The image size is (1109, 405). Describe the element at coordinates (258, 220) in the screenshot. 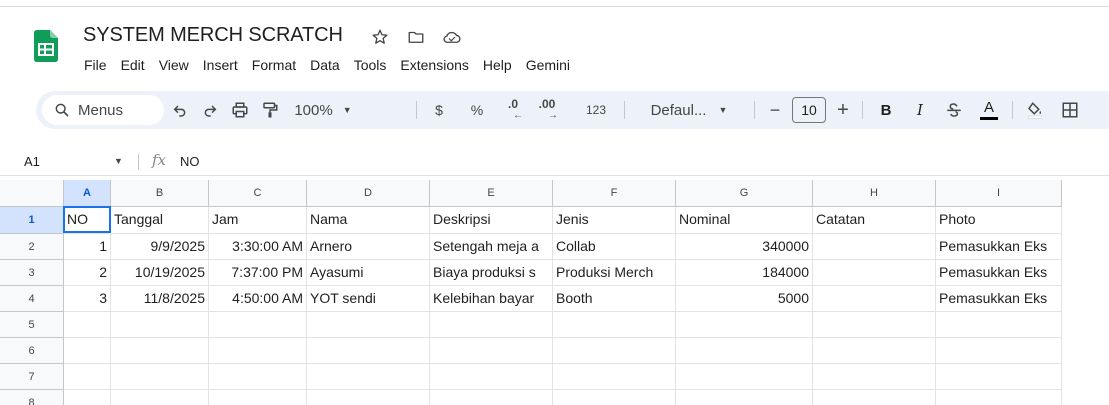

I see `cell-c1: Jam` at that location.